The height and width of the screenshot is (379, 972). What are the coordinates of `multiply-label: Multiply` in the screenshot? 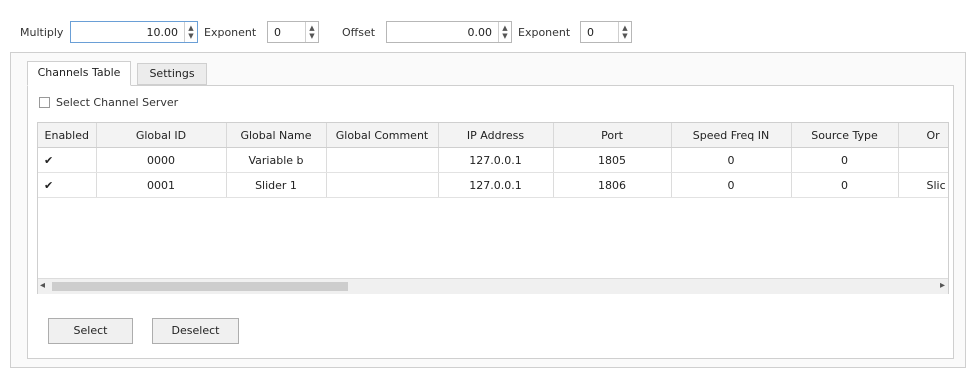 It's located at (42, 32).